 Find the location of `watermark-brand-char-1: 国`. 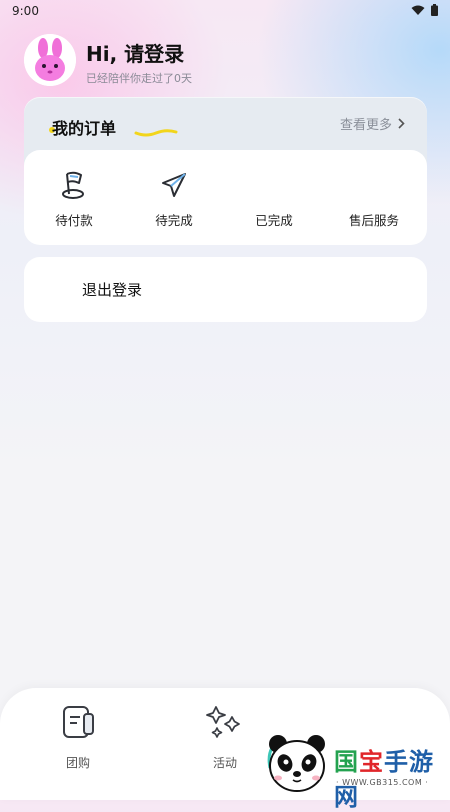

watermark-brand-char-1: 国 is located at coordinates (346, 762).